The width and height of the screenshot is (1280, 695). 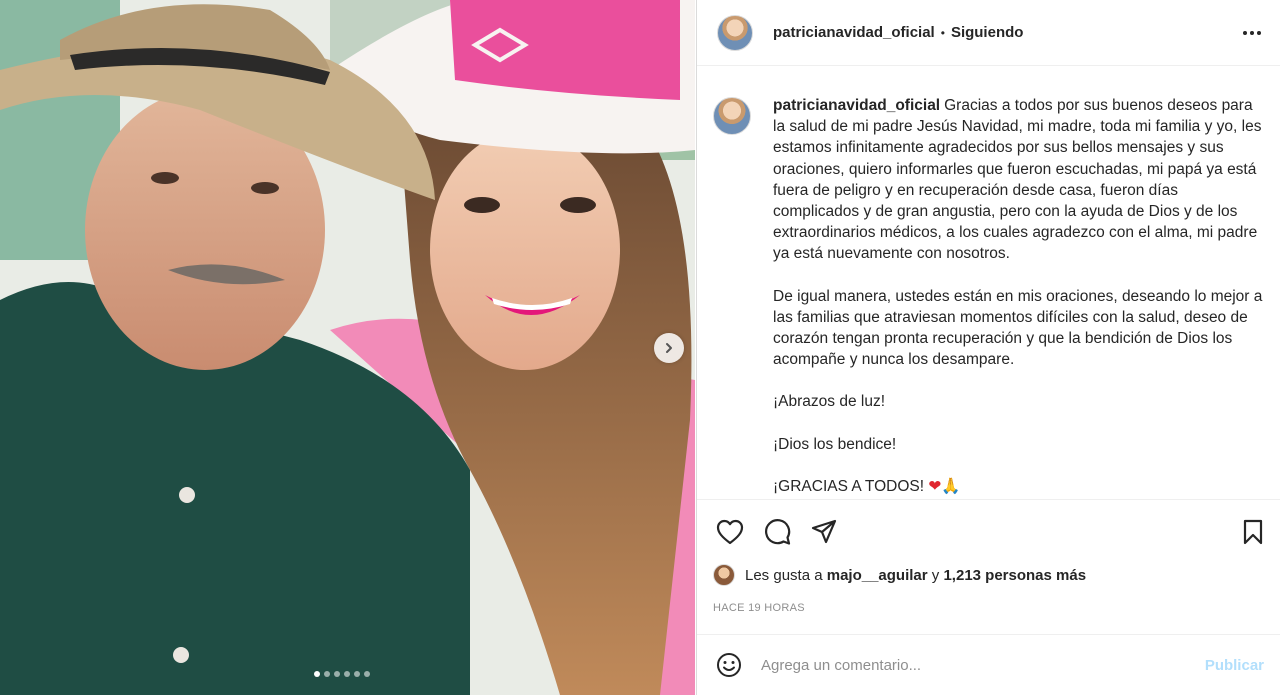 I want to click on save-button, so click(x=1253, y=532).